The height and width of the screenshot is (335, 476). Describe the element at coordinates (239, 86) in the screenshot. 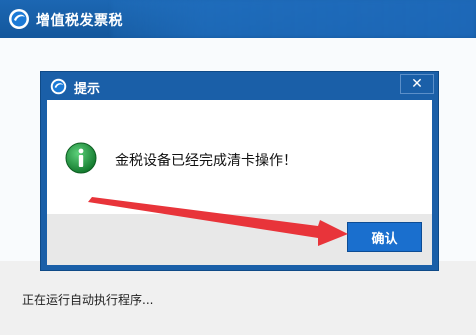

I see `dialog-titlebar: 提示 ✕` at that location.